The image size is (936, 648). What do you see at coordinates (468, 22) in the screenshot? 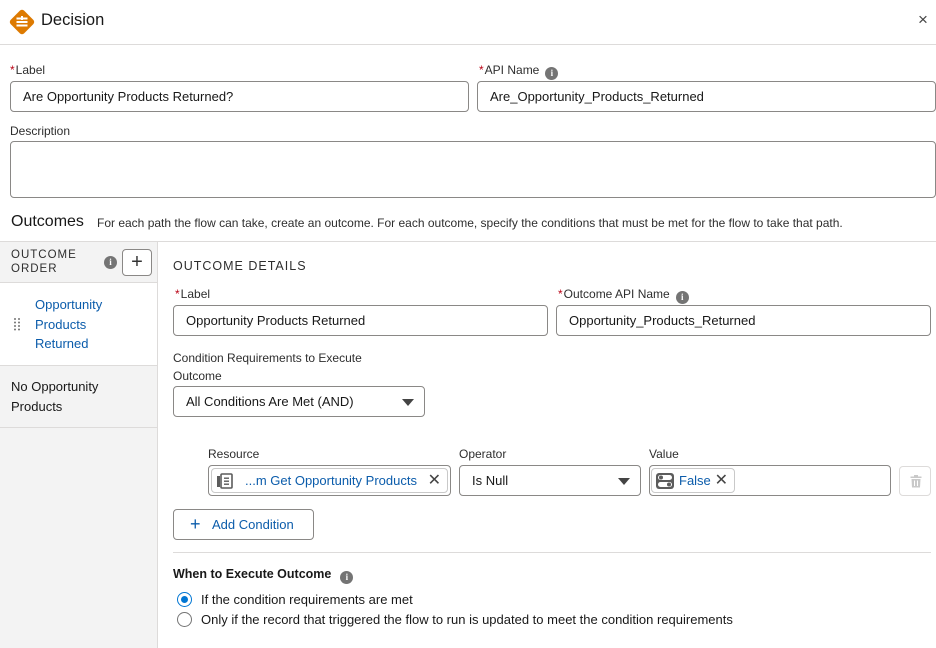
I see `modal-header` at bounding box center [468, 22].